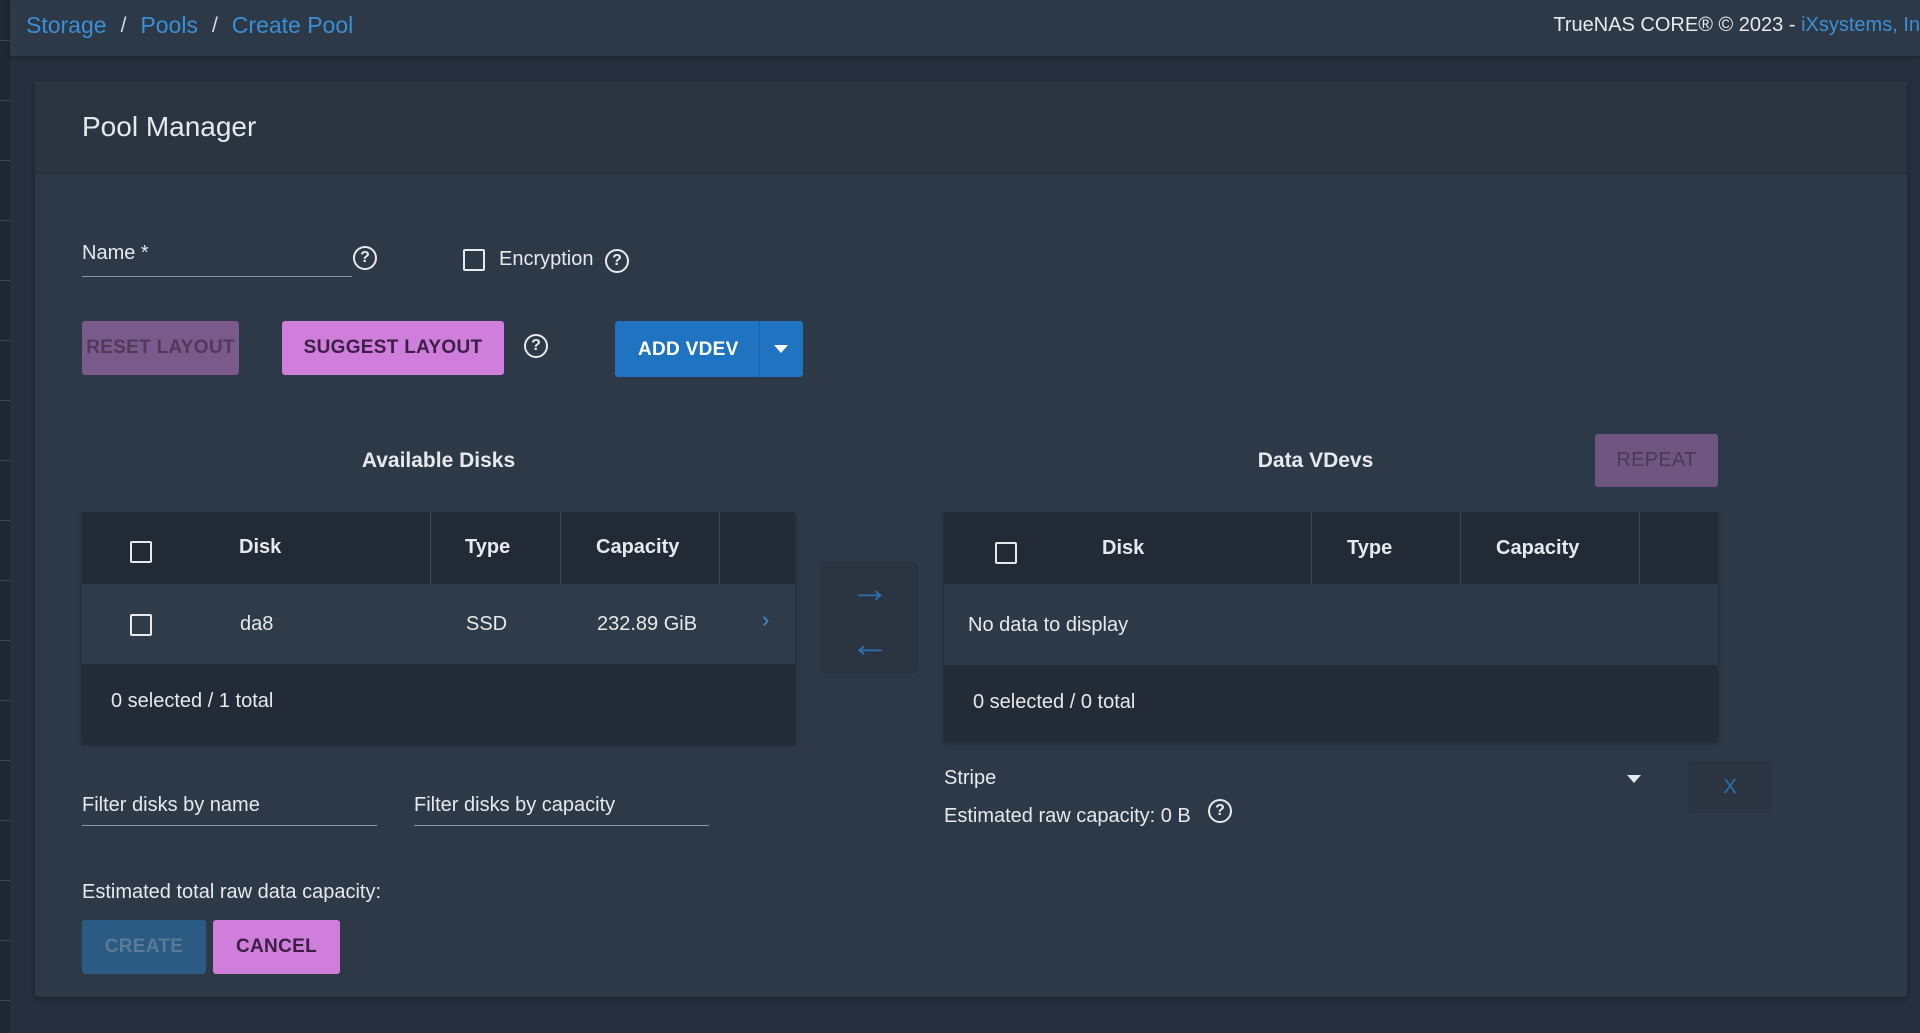 This screenshot has width=1920, height=1033. I want to click on name-field-underline, so click(217, 276).